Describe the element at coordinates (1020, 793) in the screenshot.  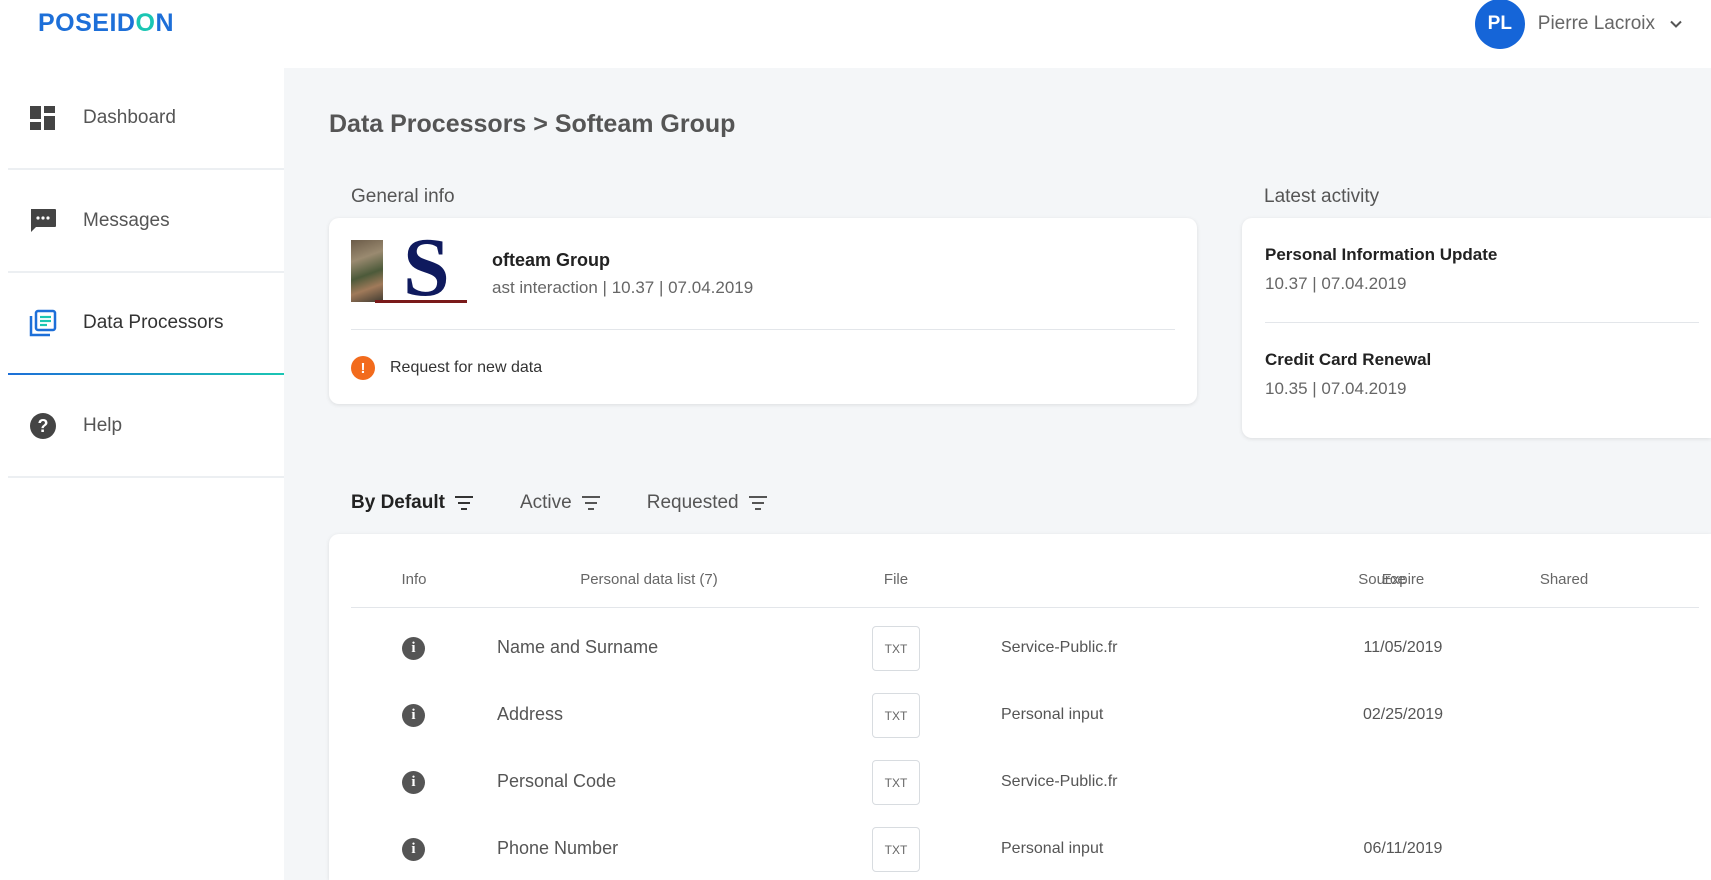
I see `table-row: i Personal Code TXT Service-Public.fr` at that location.